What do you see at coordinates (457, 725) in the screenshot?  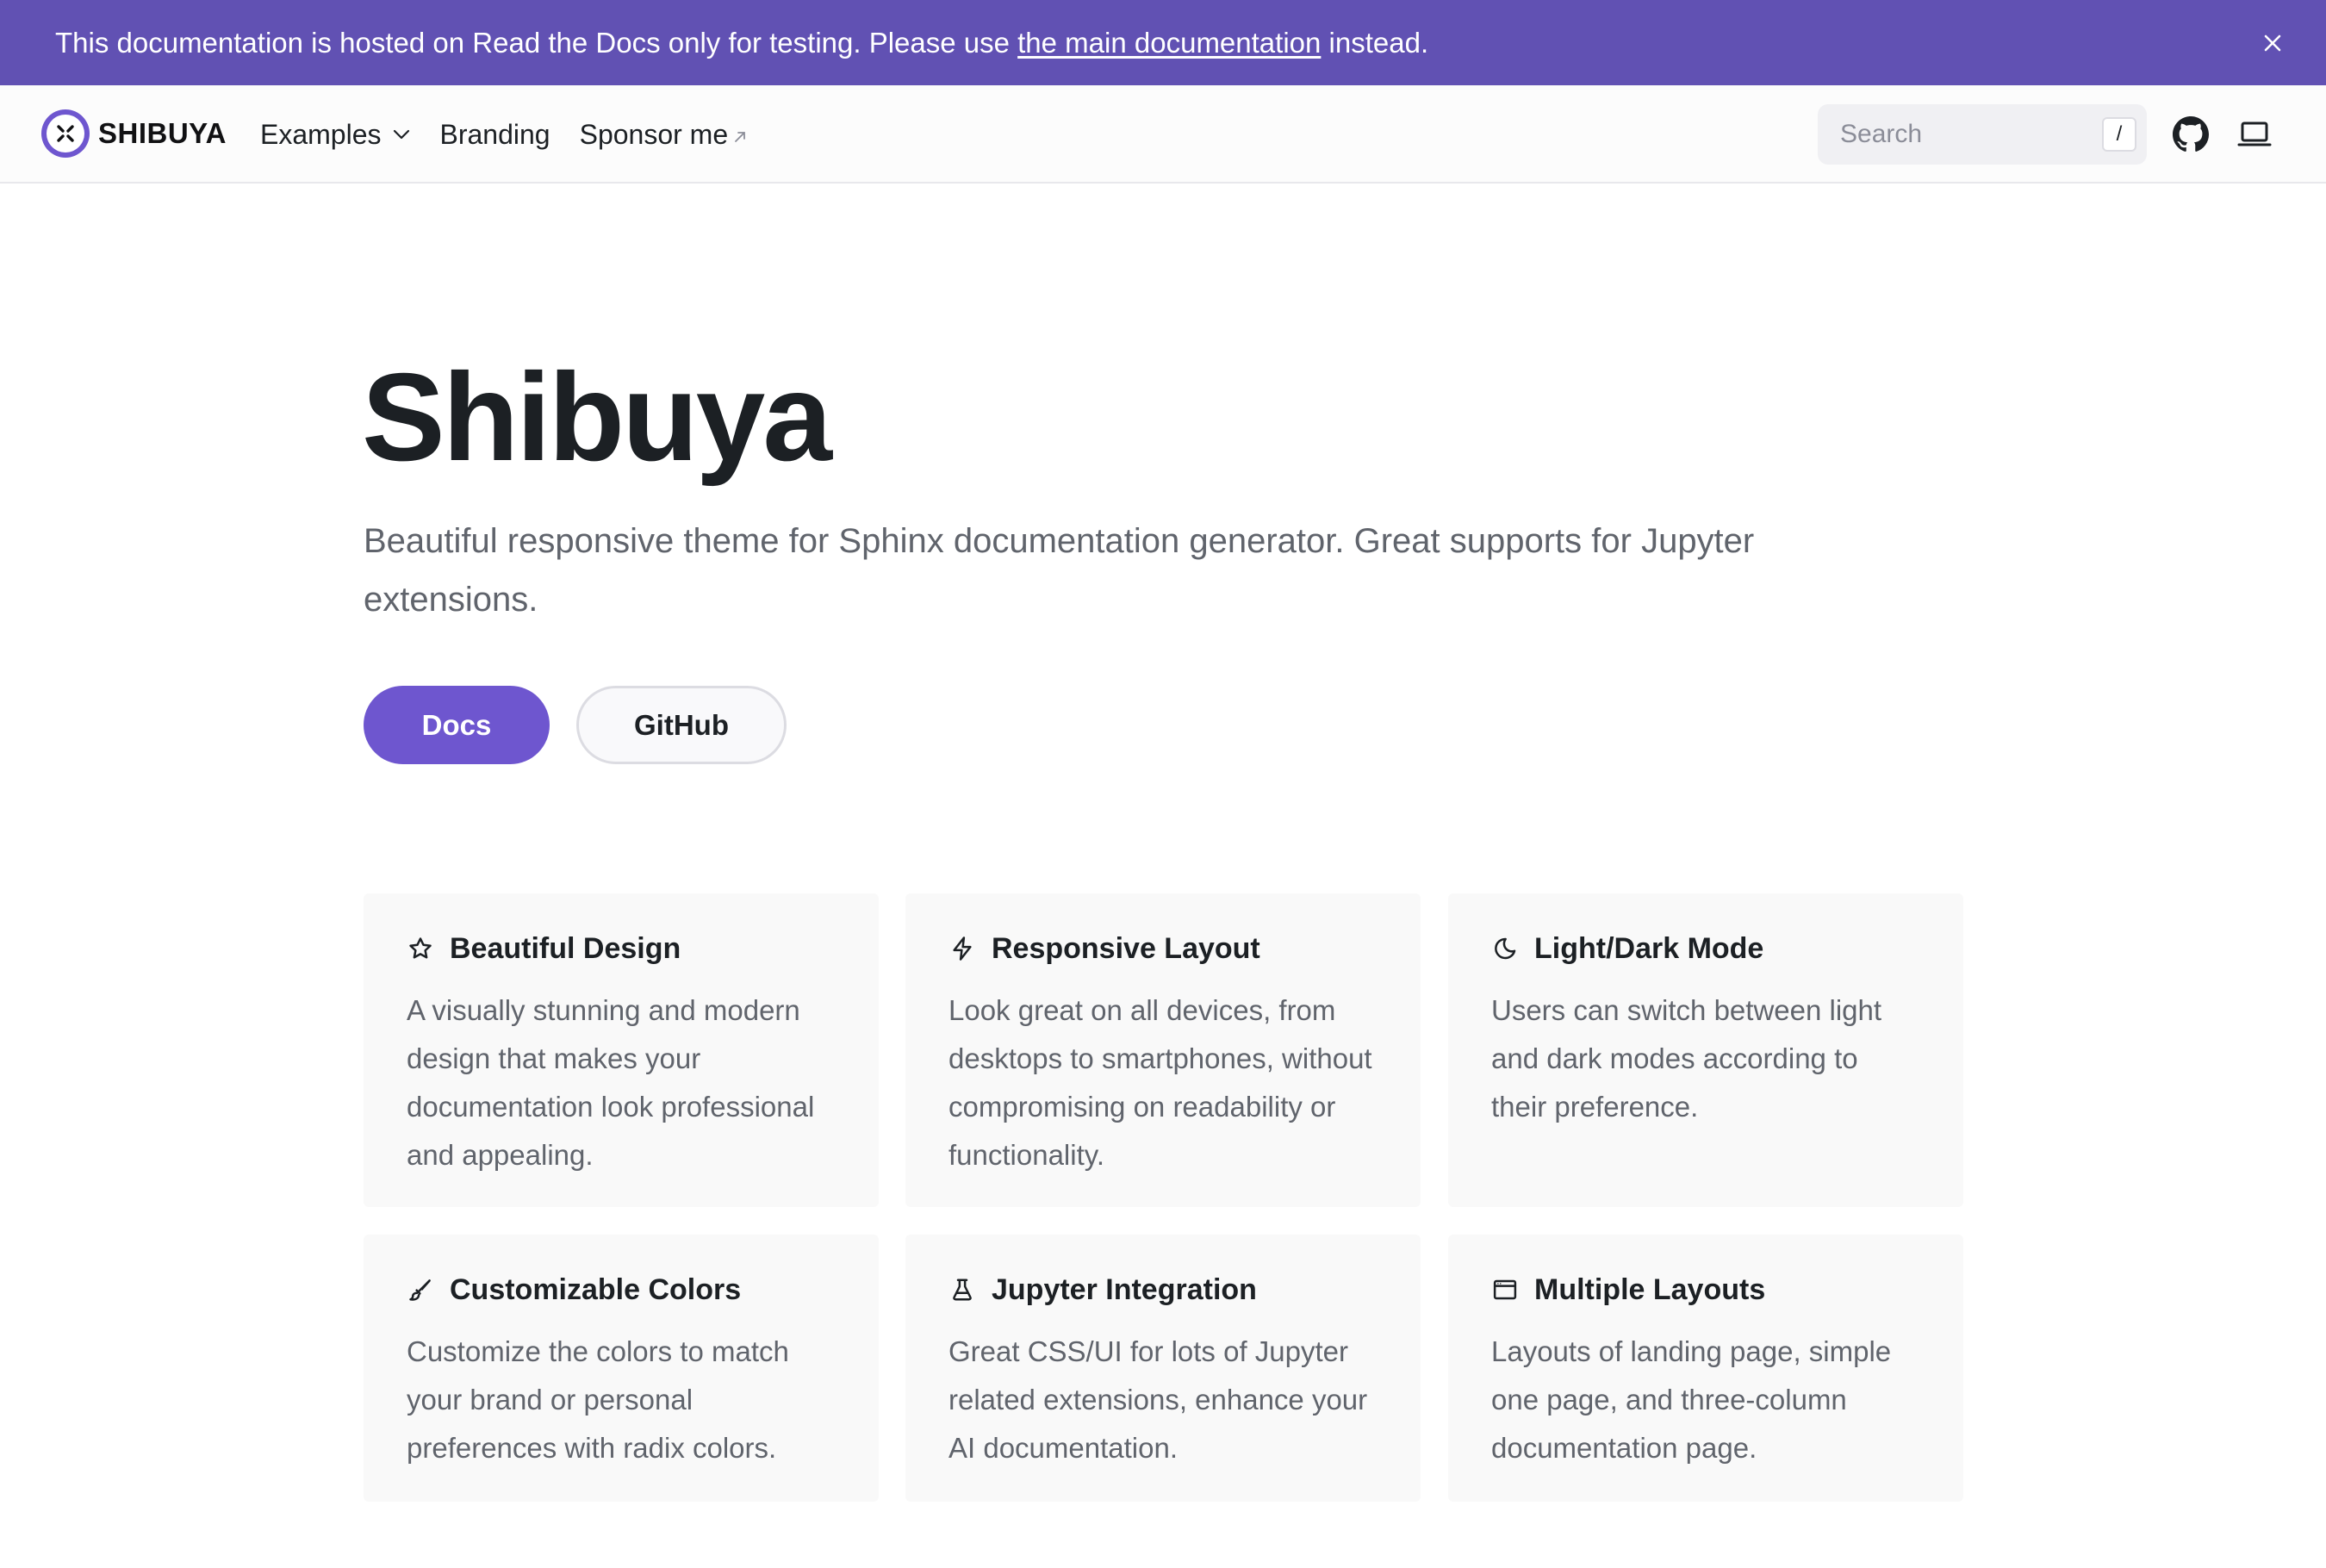 I see `docs-button: Docs` at bounding box center [457, 725].